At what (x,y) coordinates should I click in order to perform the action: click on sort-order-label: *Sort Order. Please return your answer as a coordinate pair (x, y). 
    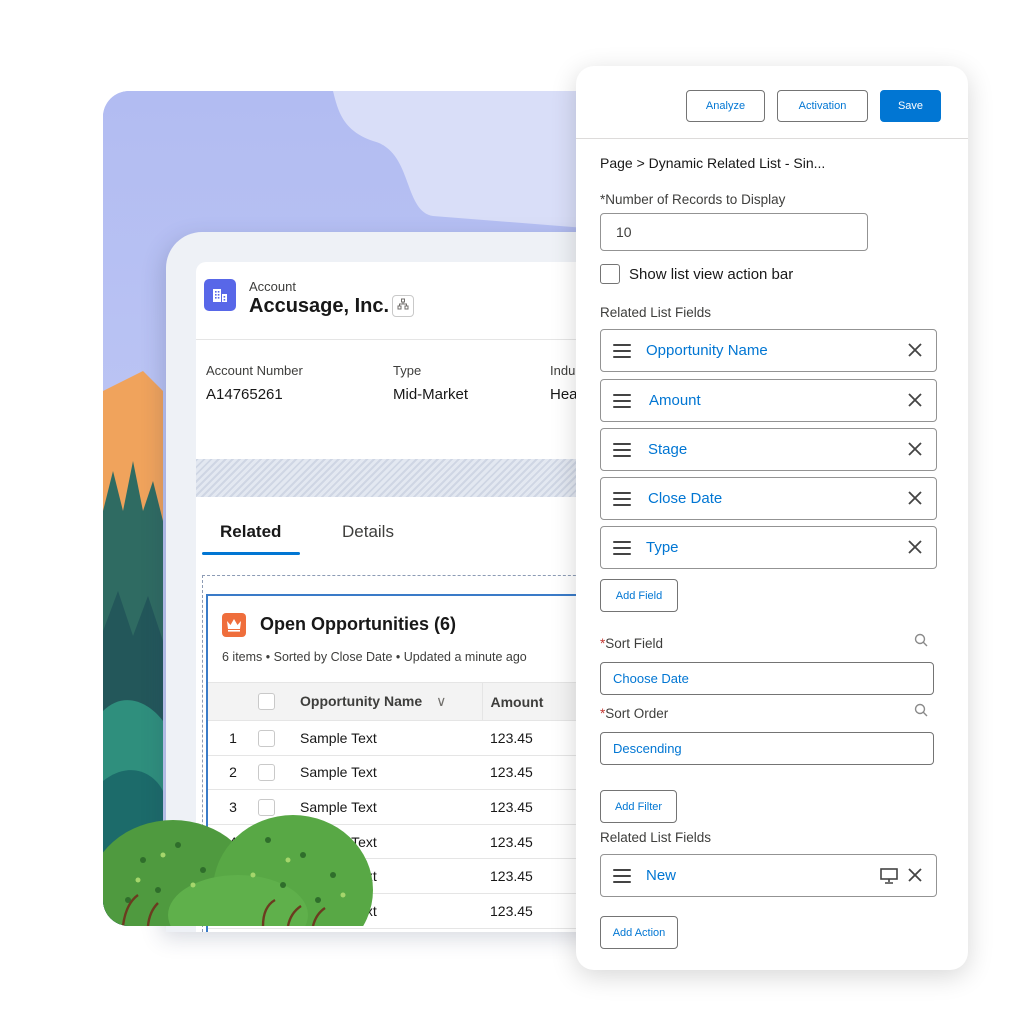
    Looking at the image, I should click on (634, 713).